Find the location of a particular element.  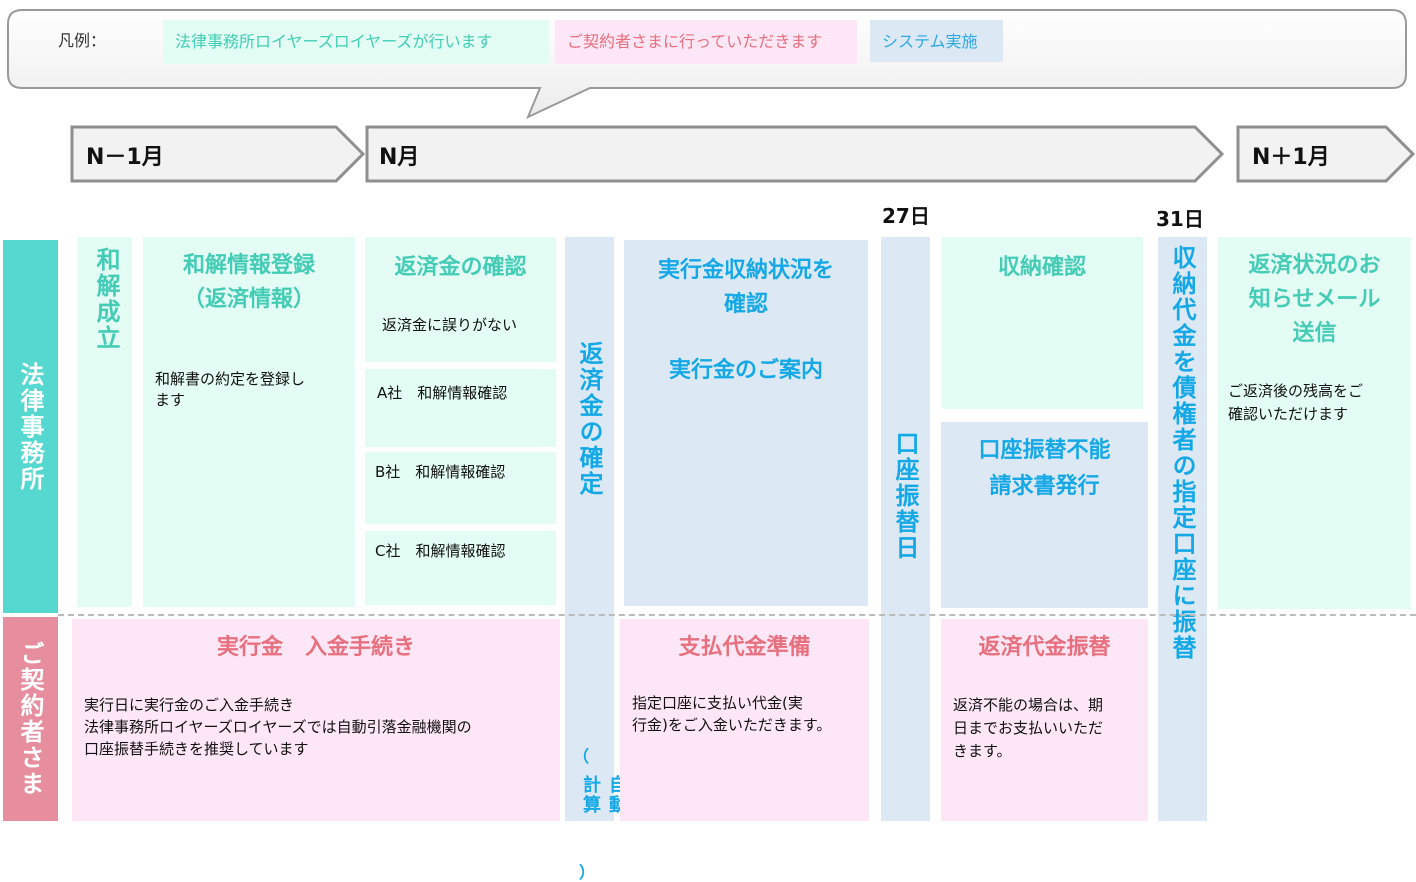

row-header-law-firm: 法律事務所 is located at coordinates (30, 426).